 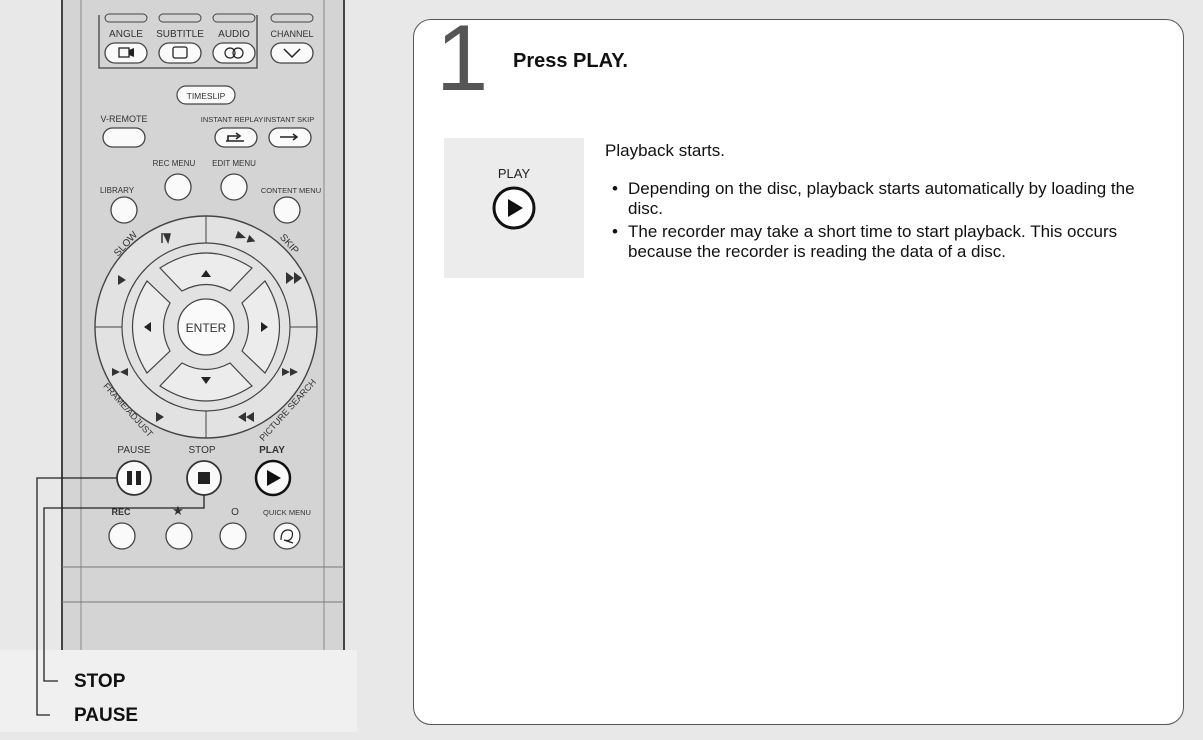 I want to click on pause-label: PAUSE, so click(x=133, y=450).